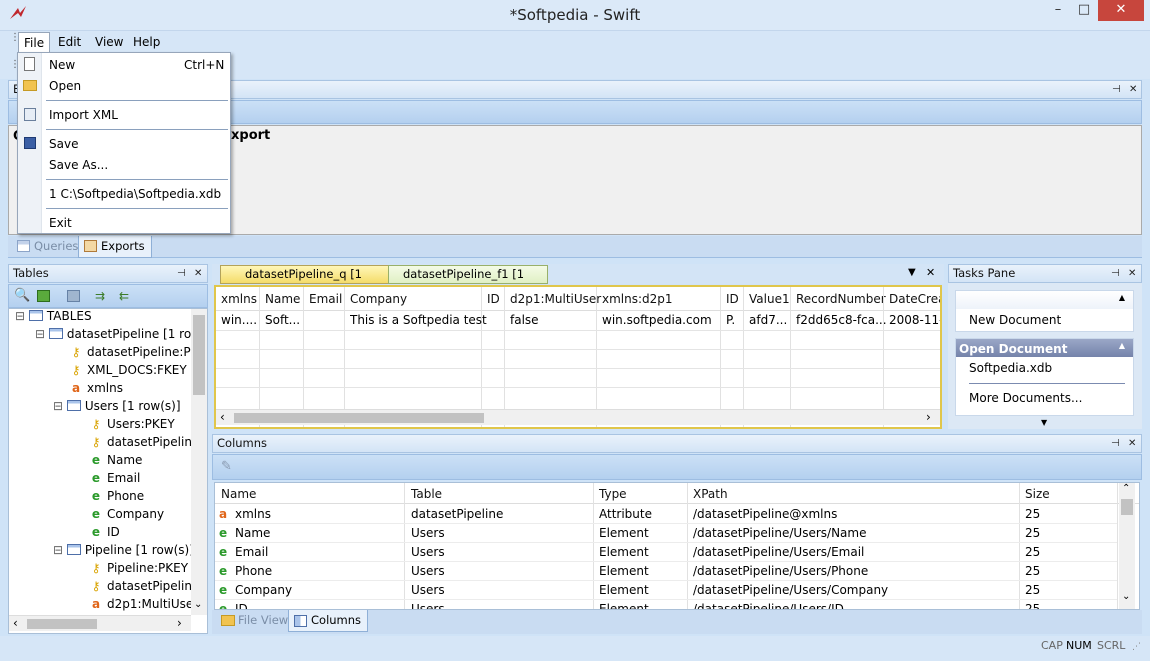 Image resolution: width=1150 pixels, height=661 pixels. I want to click on tree-node-users-pkey: ⚷ Users:PKEY, so click(132, 424).